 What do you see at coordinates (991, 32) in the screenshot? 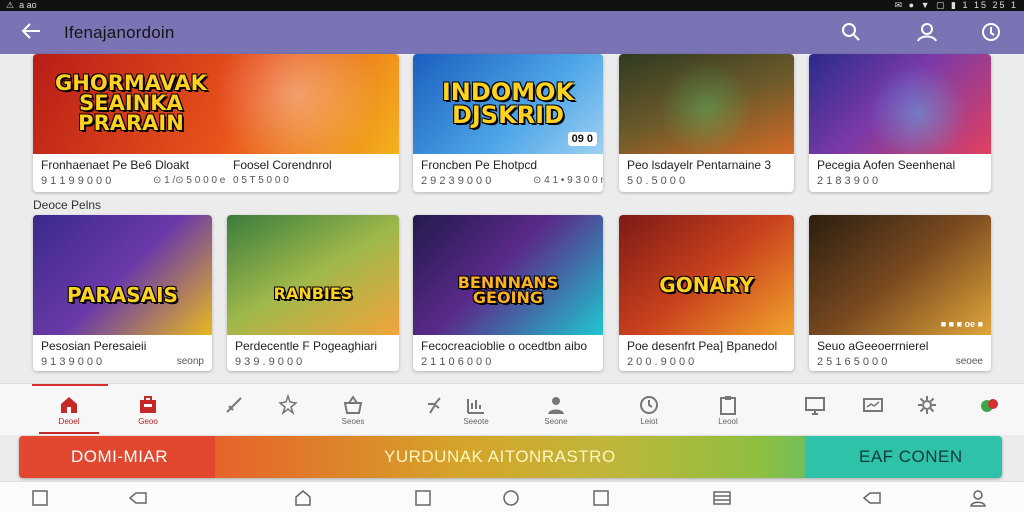
I see `help-icon` at bounding box center [991, 32].